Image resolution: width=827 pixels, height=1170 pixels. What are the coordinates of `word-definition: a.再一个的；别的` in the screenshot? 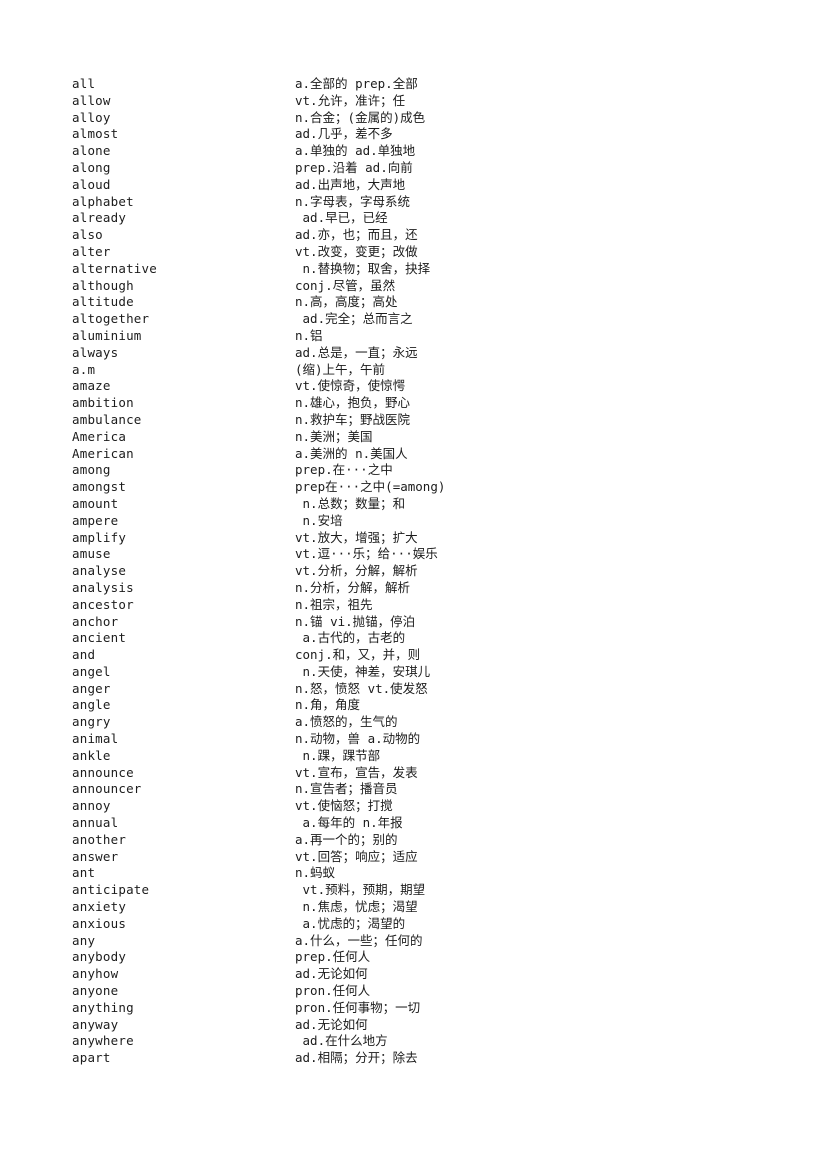 It's located at (346, 839).